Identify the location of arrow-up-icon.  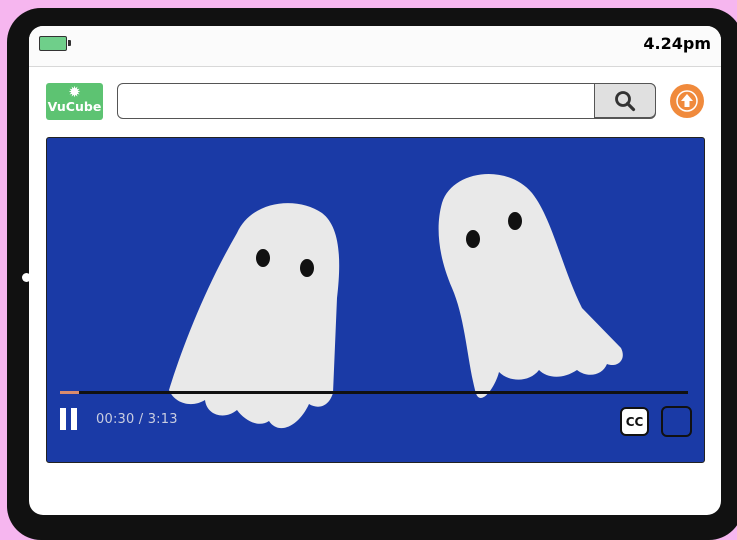
(687, 101).